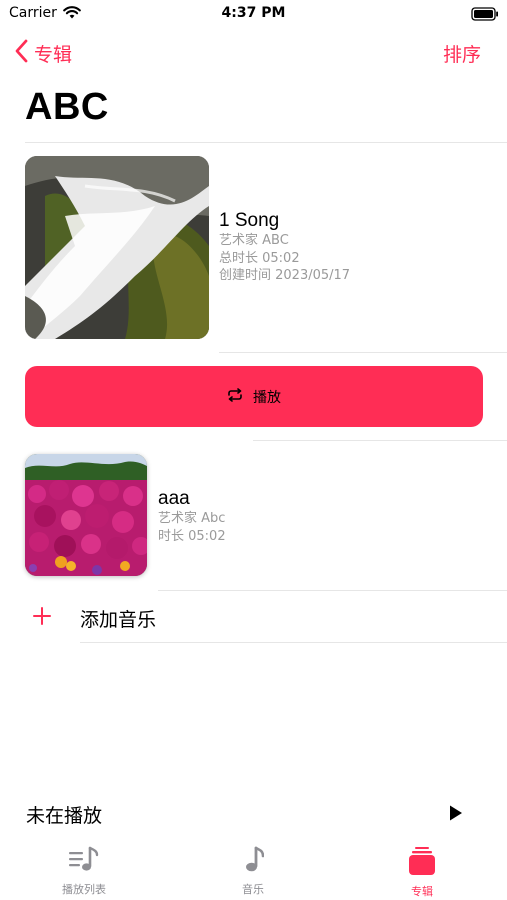 The width and height of the screenshot is (507, 900). What do you see at coordinates (21, 53) in the screenshot?
I see `chevron-left-icon` at bounding box center [21, 53].